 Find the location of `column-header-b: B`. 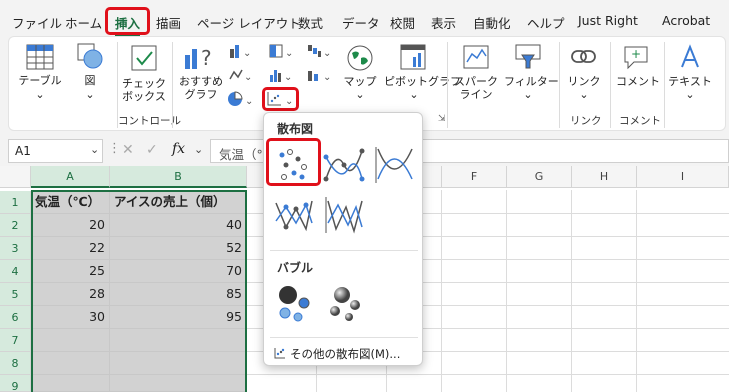

column-header-b: B is located at coordinates (178, 177).